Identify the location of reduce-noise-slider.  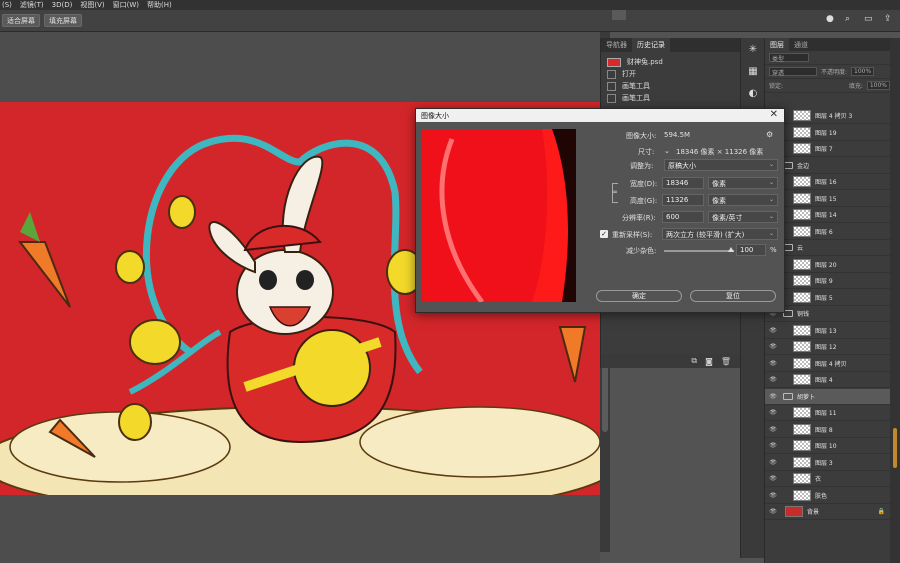
(699, 249).